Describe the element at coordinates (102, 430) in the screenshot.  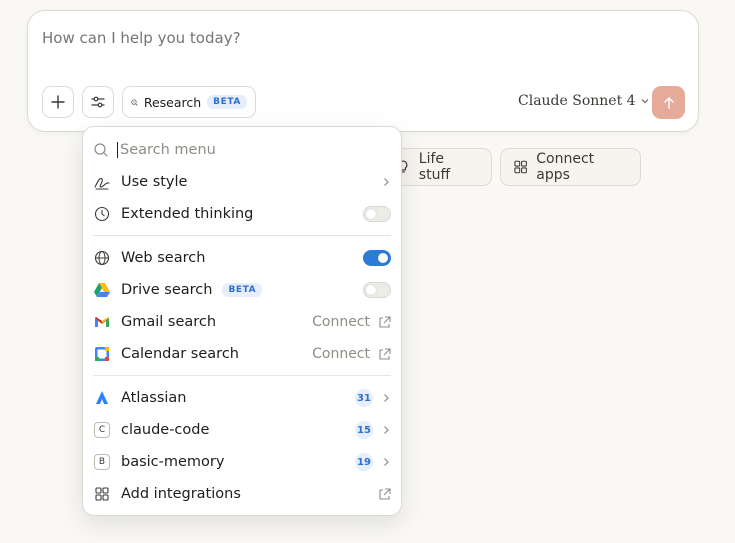
I see `letter-c-icon: C` at that location.